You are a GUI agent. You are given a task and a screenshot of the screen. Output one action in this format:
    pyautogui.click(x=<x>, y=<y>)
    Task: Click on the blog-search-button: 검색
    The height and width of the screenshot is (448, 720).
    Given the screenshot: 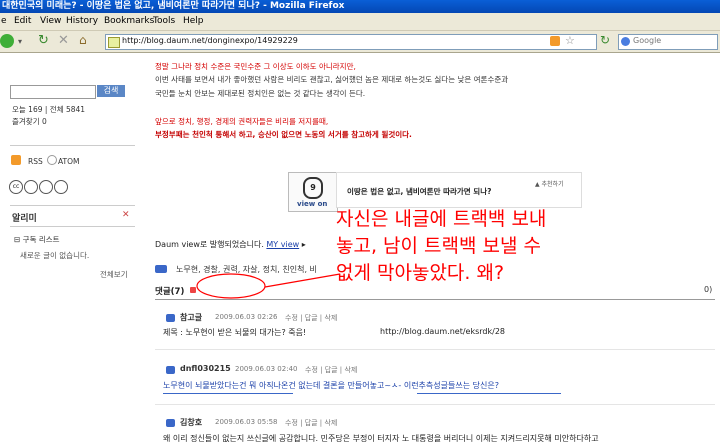 What is the action you would take?
    pyautogui.click(x=111, y=91)
    